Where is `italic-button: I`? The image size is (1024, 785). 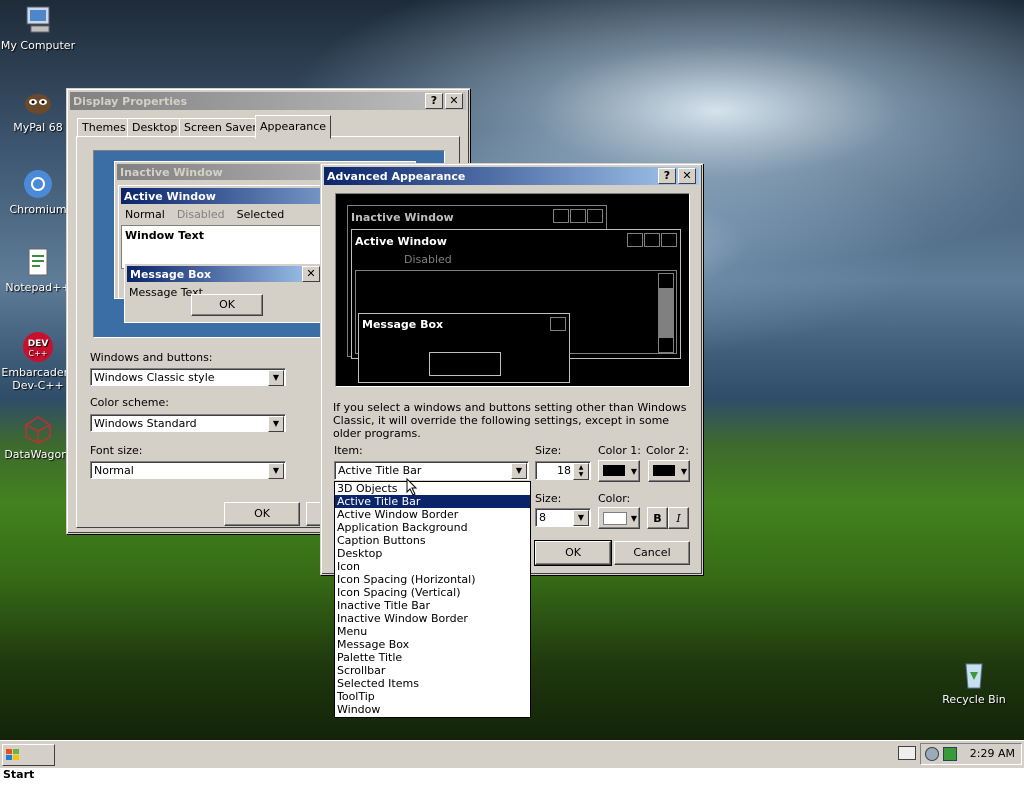 italic-button: I is located at coordinates (678, 518).